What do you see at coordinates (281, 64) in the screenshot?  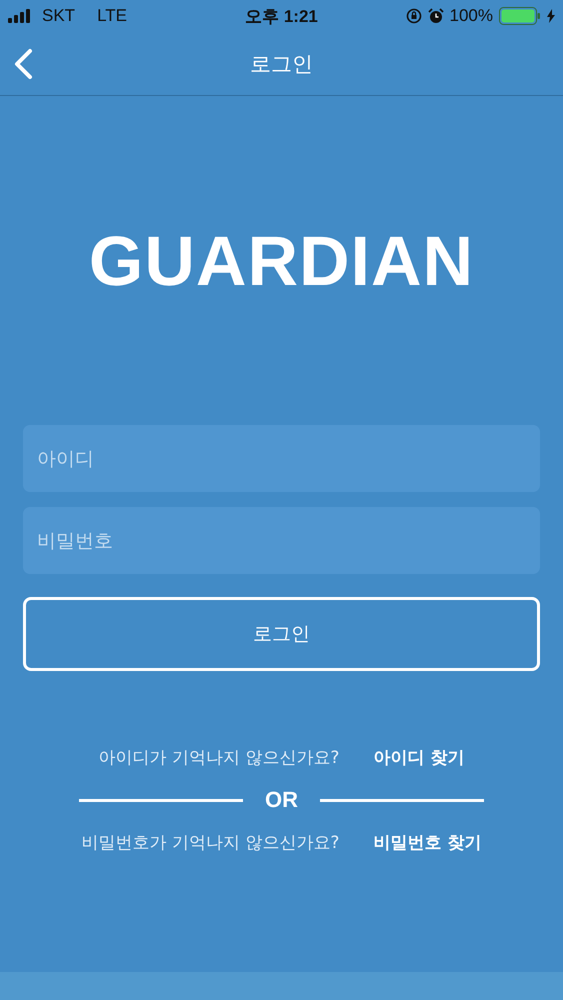 I see `screen-title: 로그인` at bounding box center [281, 64].